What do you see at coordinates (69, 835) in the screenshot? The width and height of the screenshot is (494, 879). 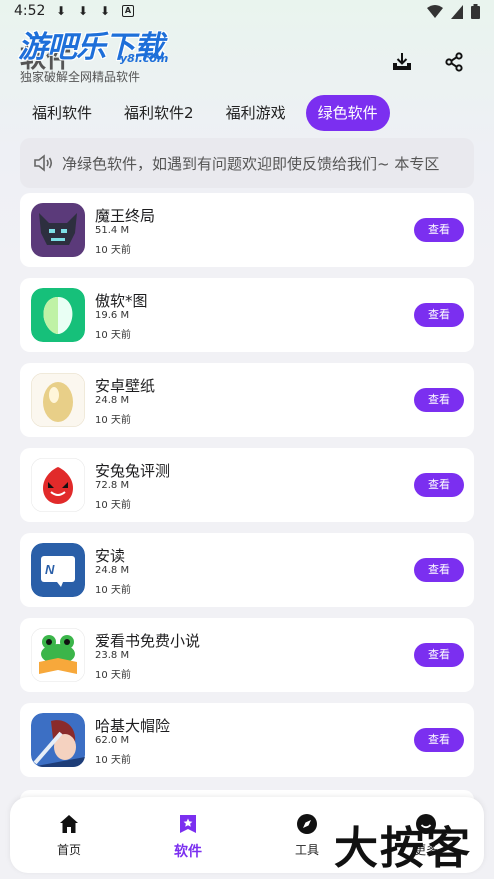 I see `nav-item-home: 首页` at bounding box center [69, 835].